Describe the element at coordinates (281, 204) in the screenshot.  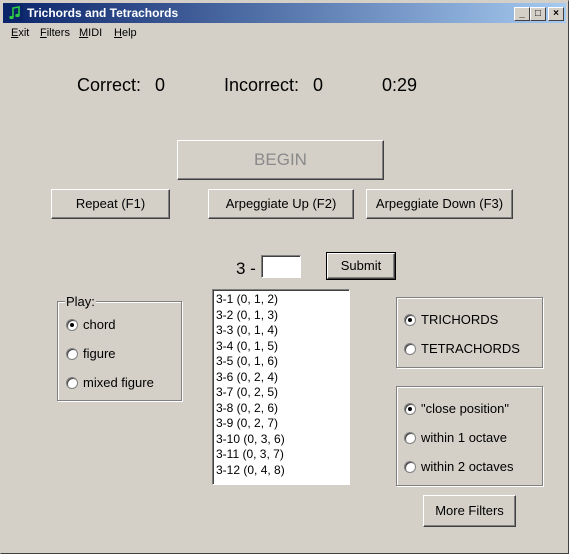
I see `arpeggiate-up-button: Arpeggiate Up (F2)` at that location.